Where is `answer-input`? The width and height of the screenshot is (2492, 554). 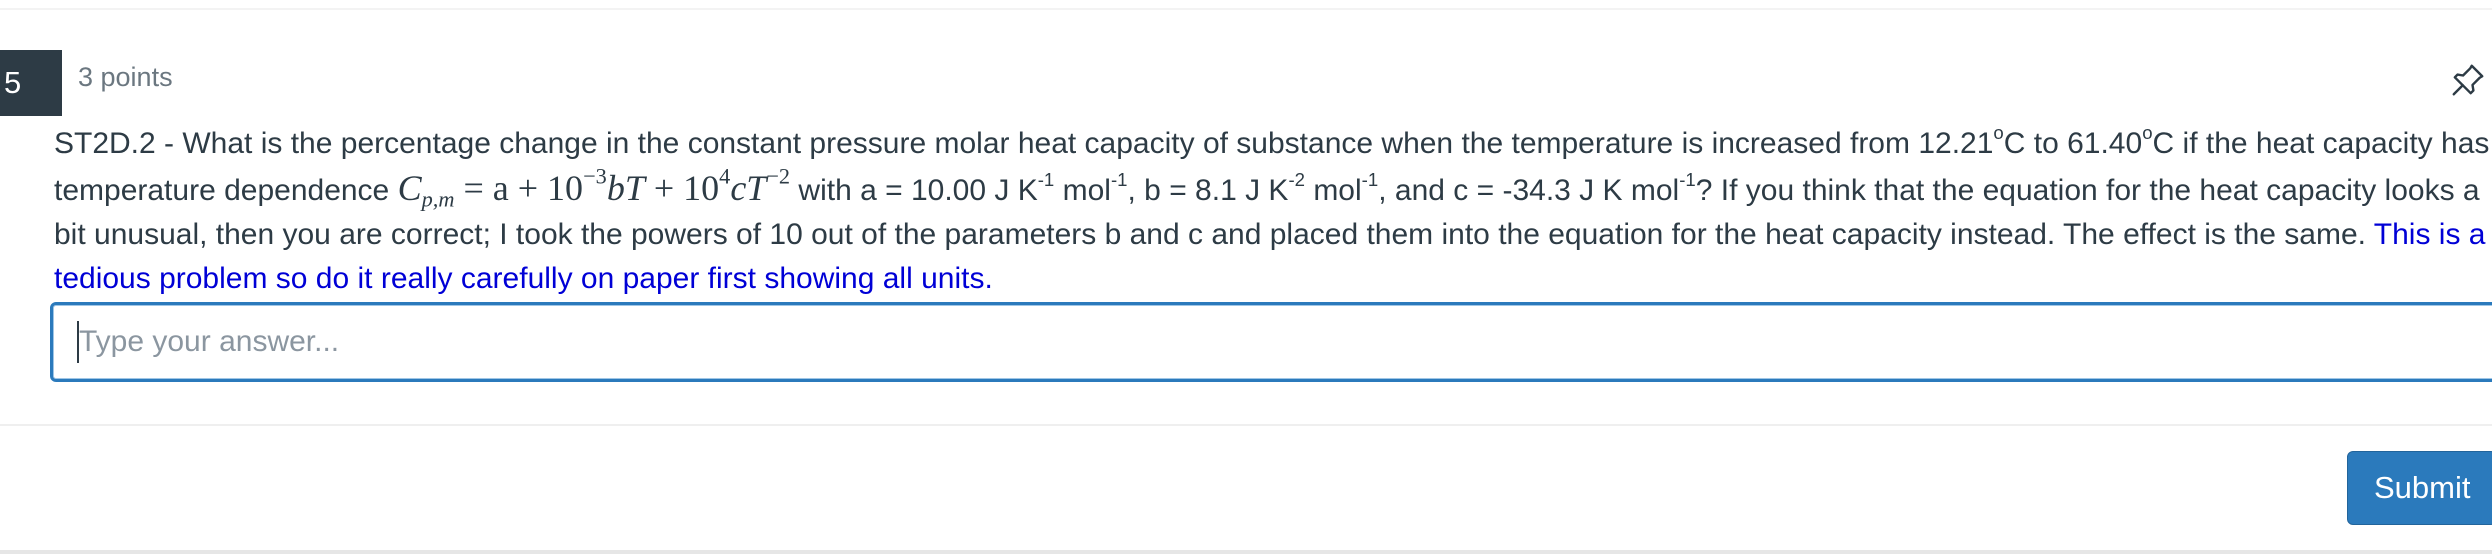
answer-input is located at coordinates (1279, 342).